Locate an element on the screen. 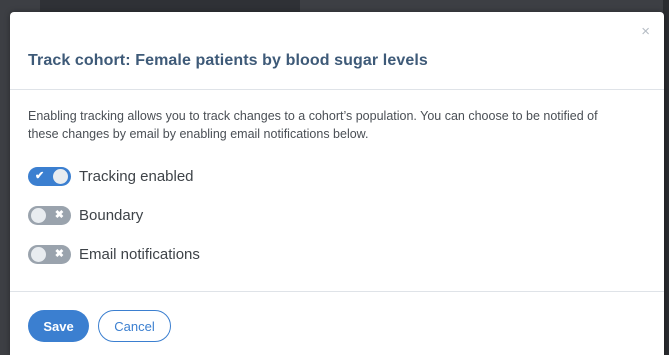 Image resolution: width=669 pixels, height=355 pixels. cancel-button: Cancel is located at coordinates (134, 326).